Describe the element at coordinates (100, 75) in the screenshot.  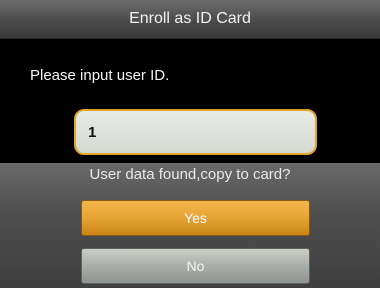
I see `user-id-prompt: Please input user ID.` at that location.